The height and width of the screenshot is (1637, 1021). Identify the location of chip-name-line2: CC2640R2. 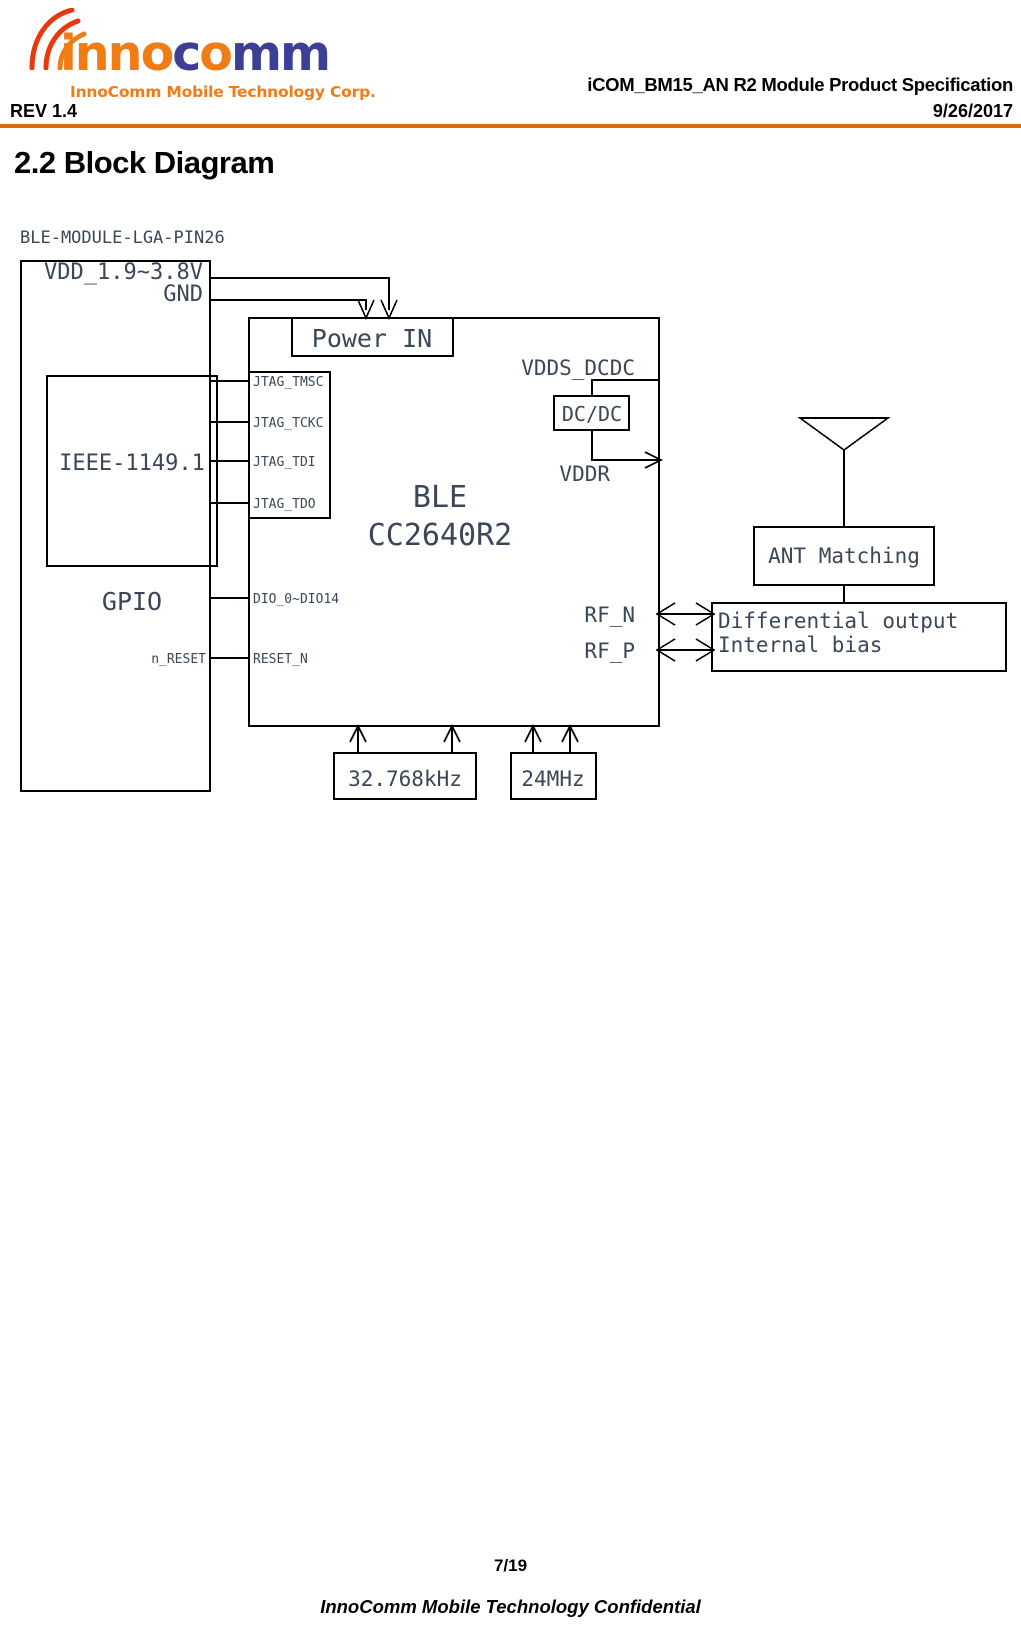
(440, 535).